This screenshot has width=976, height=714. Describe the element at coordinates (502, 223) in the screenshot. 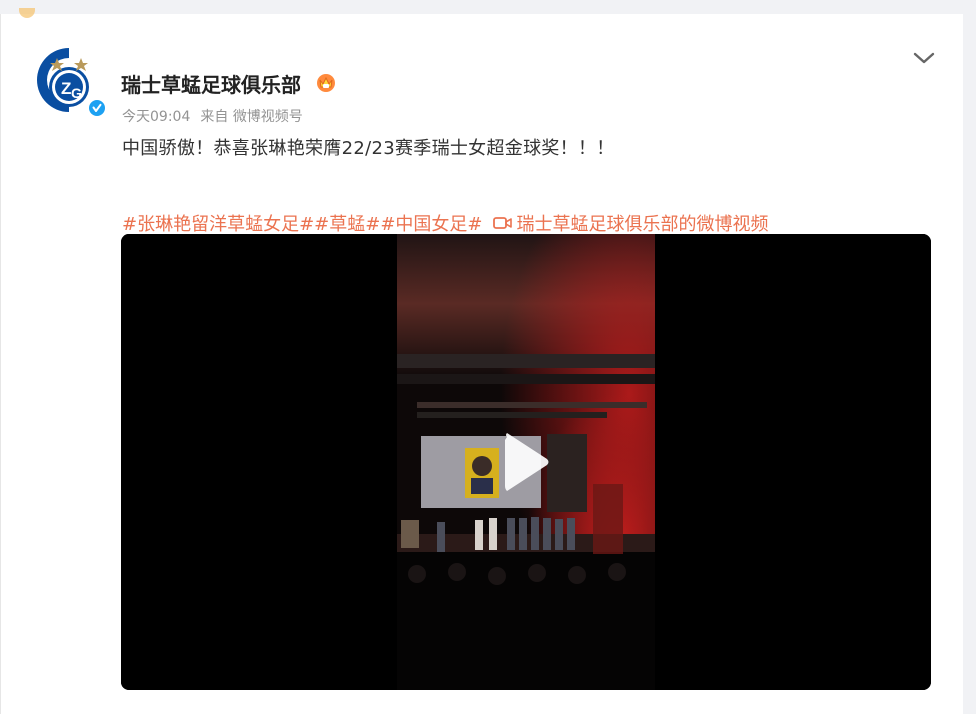

I see `video-camera-icon` at that location.